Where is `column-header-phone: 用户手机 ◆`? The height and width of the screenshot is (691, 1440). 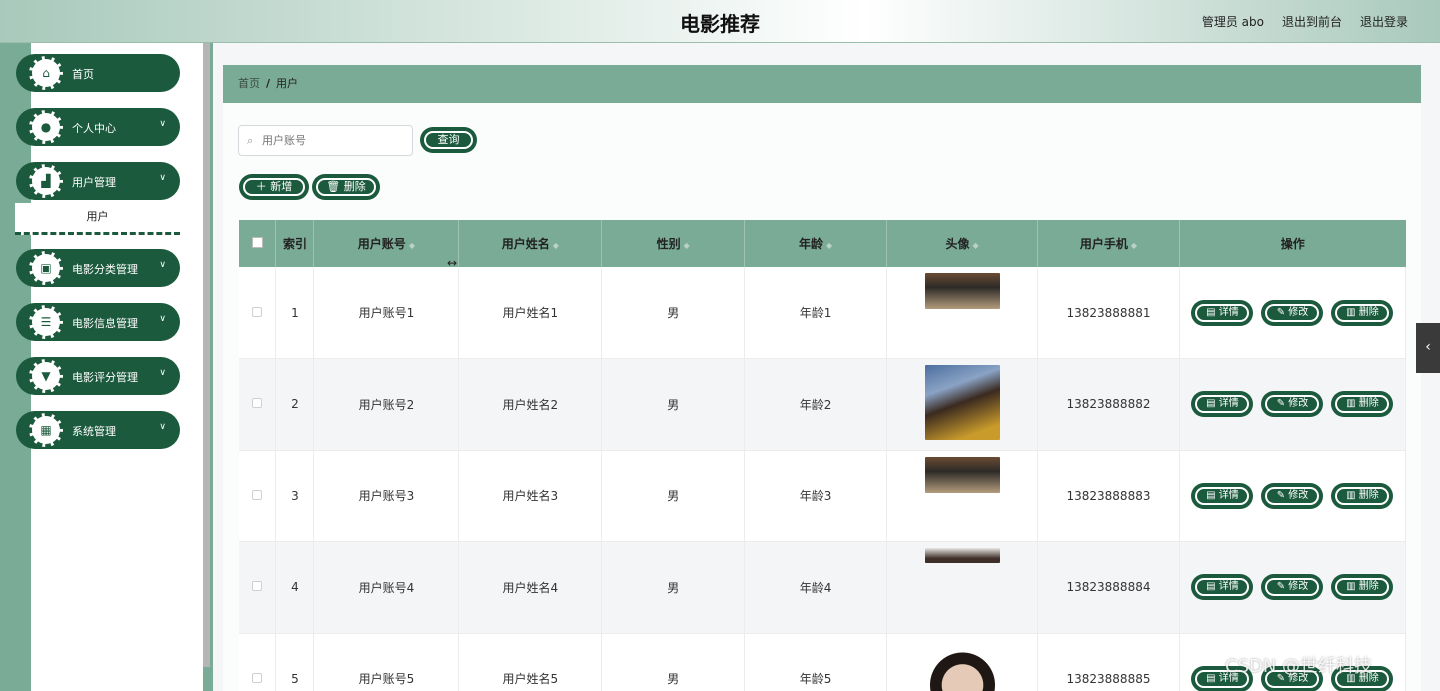
column-header-phone: 用户手机 ◆ is located at coordinates (1108, 243).